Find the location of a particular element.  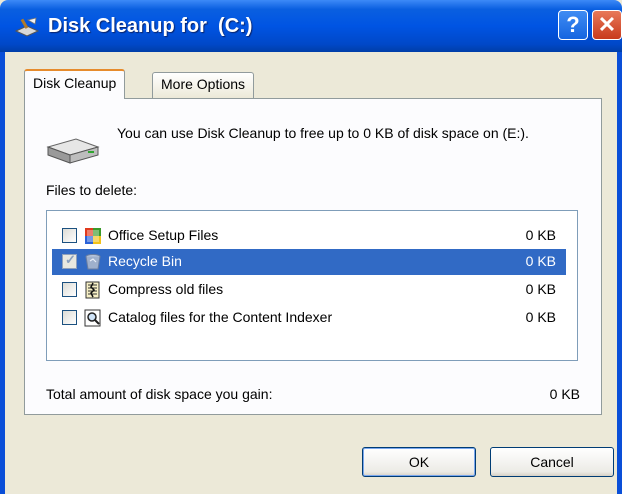

checkbox-catalog is located at coordinates (69, 317).